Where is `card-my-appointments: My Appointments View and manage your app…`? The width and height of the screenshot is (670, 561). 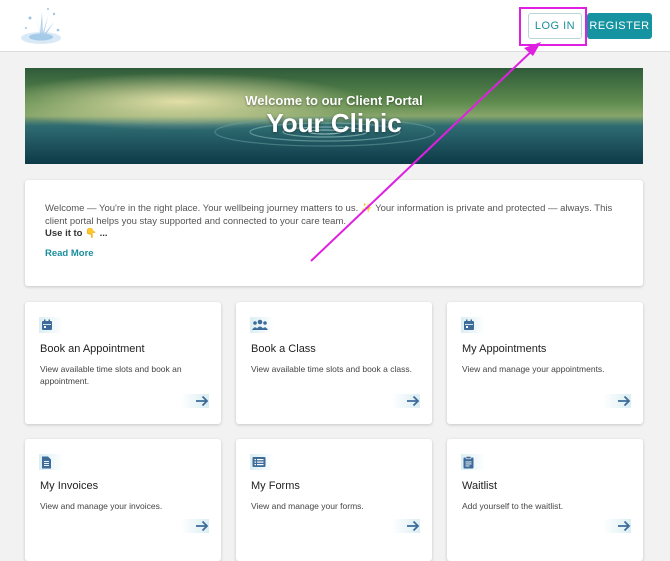 card-my-appointments: My Appointments View and manage your app… is located at coordinates (545, 363).